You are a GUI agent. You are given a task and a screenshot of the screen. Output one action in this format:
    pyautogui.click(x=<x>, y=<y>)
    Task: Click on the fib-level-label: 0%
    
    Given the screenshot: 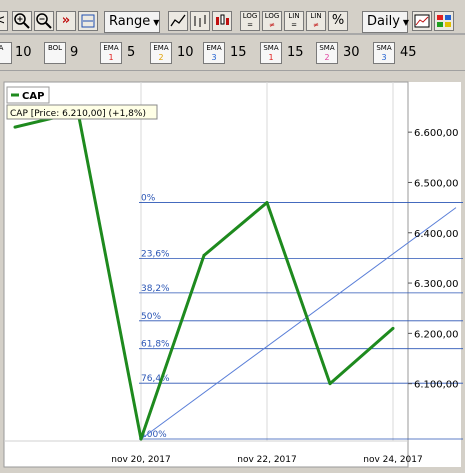 What is the action you would take?
    pyautogui.click(x=148, y=199)
    